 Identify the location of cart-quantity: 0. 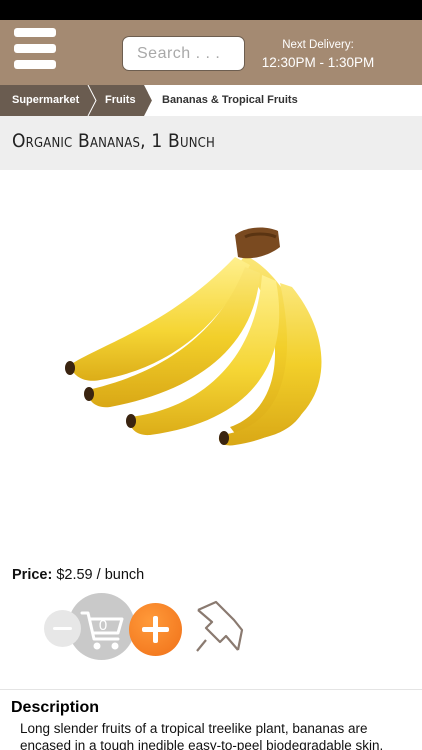
(103, 625).